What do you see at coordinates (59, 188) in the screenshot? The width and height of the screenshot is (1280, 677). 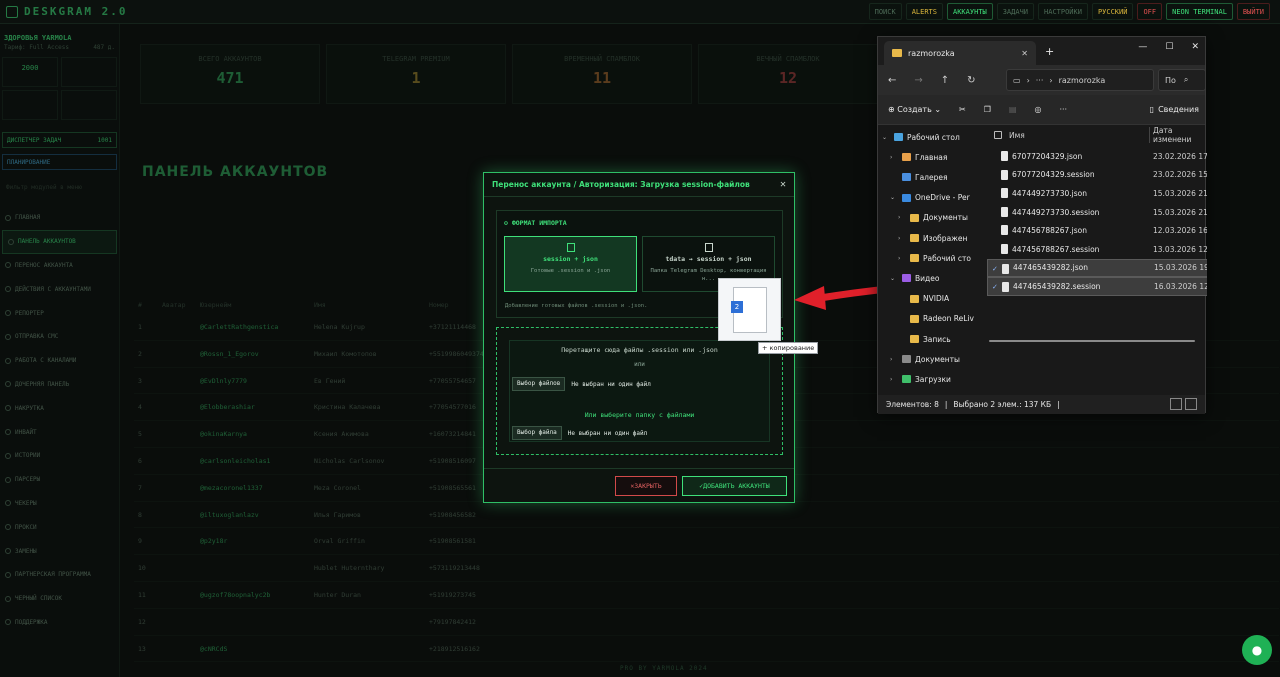 I see `menu-filter-input: Фильтр модулей в меню` at bounding box center [59, 188].